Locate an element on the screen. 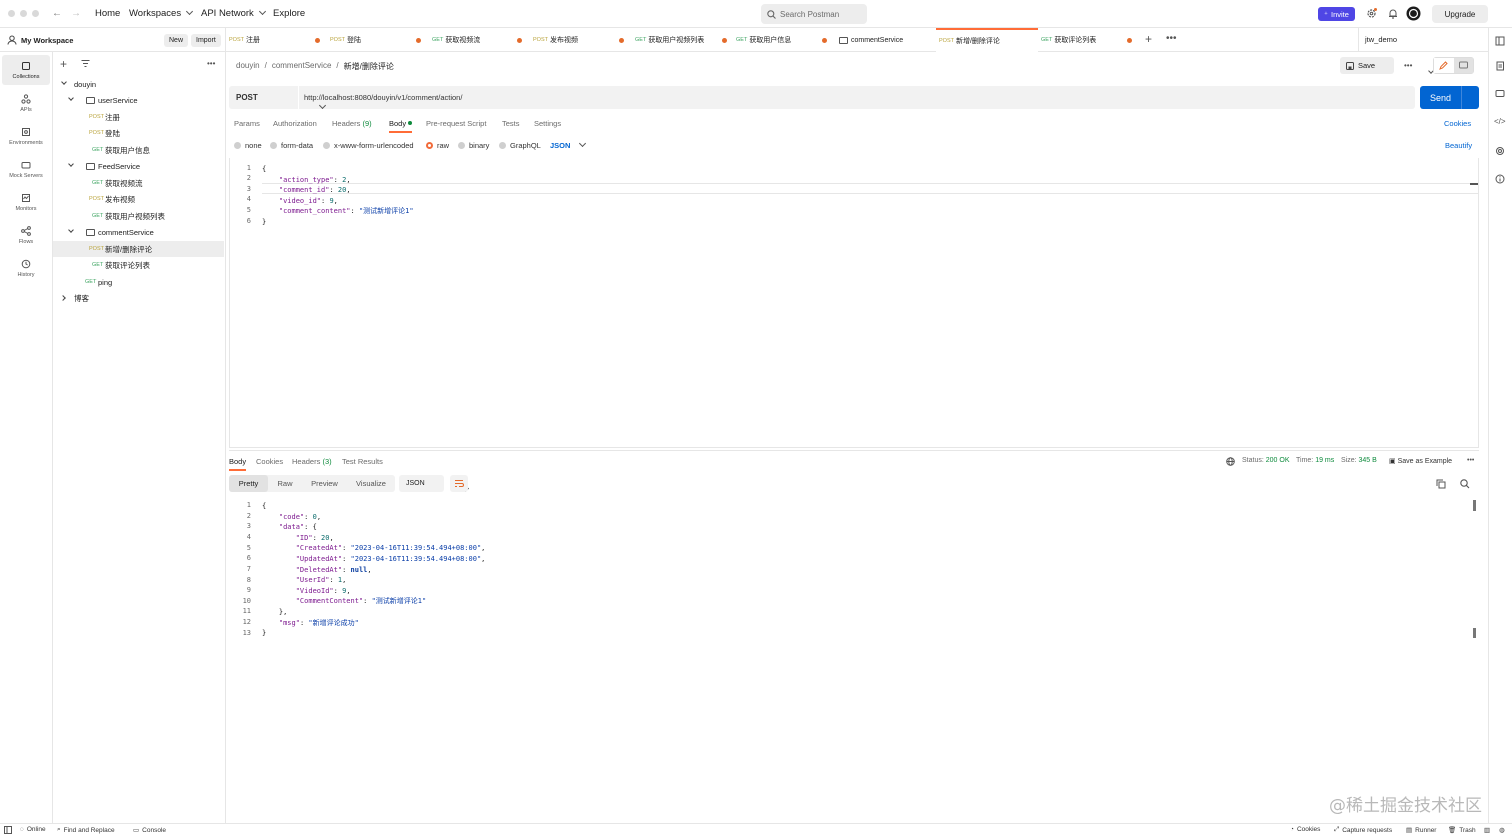 The image size is (1512, 836). body-type-urlencoded: x-www-form-urlencoded is located at coordinates (368, 145).